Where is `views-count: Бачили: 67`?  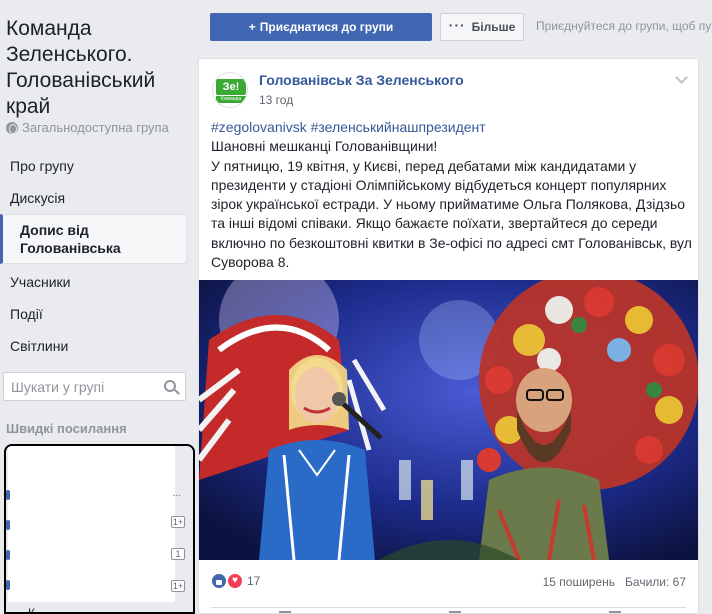 views-count: Бачили: 67 is located at coordinates (655, 582).